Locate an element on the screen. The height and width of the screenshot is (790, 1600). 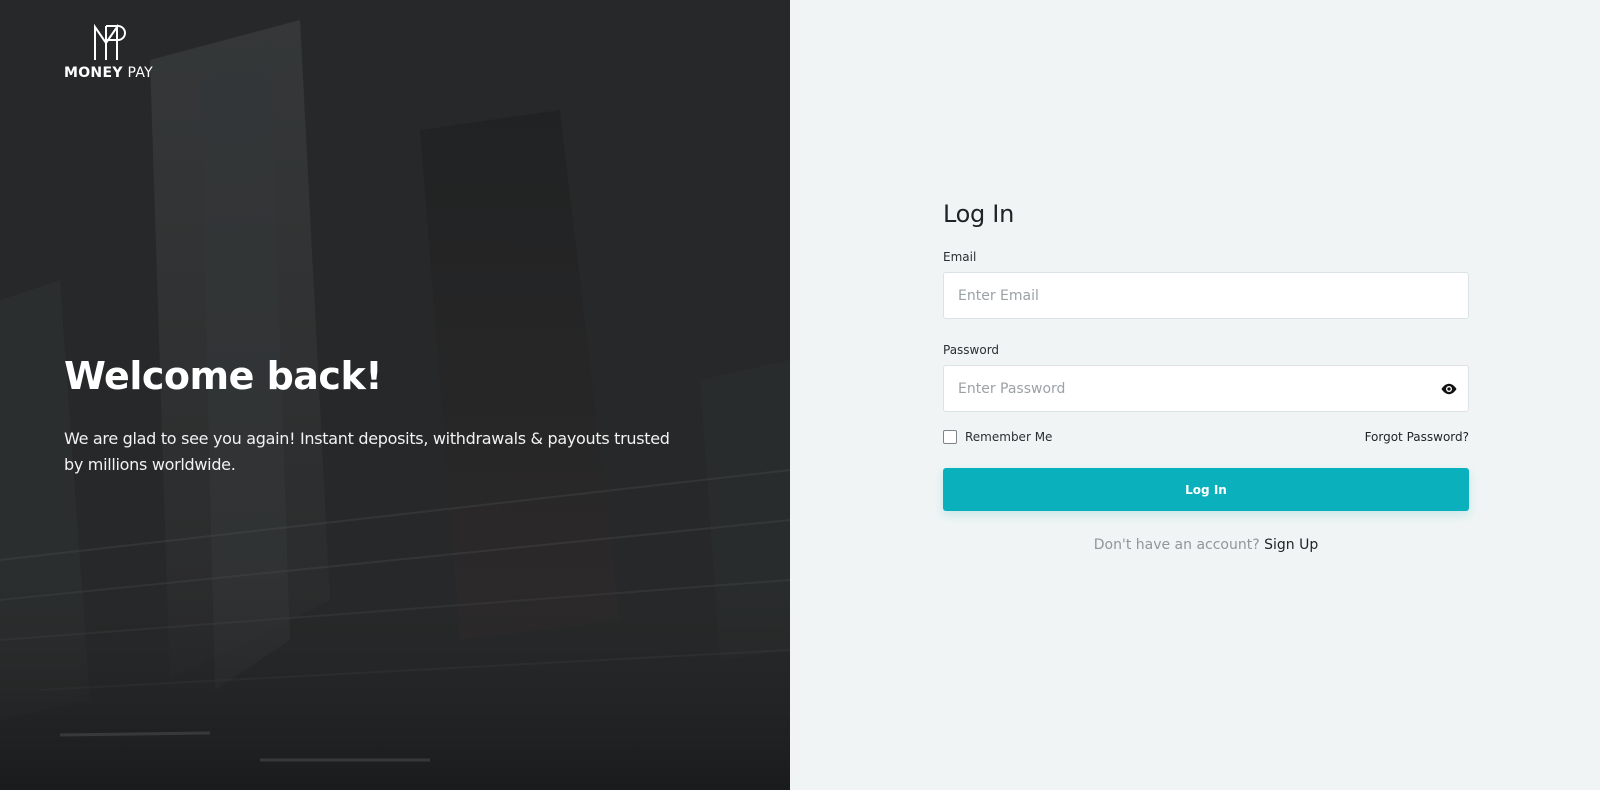
login-button: Log In is located at coordinates (1206, 489).